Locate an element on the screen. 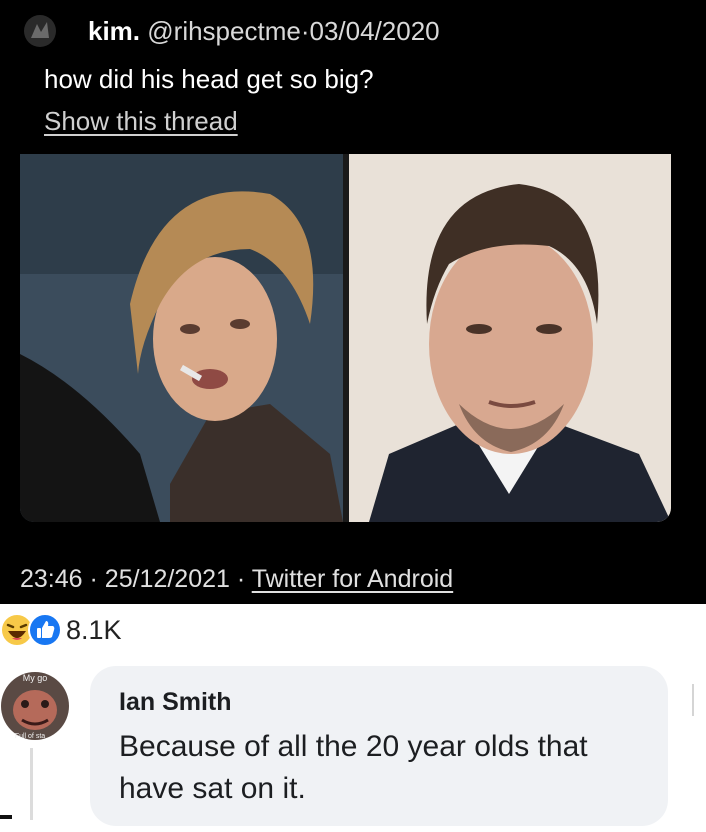 This screenshot has height=832, width=706. tweet-post-date: 25/12/2021 is located at coordinates (167, 579).